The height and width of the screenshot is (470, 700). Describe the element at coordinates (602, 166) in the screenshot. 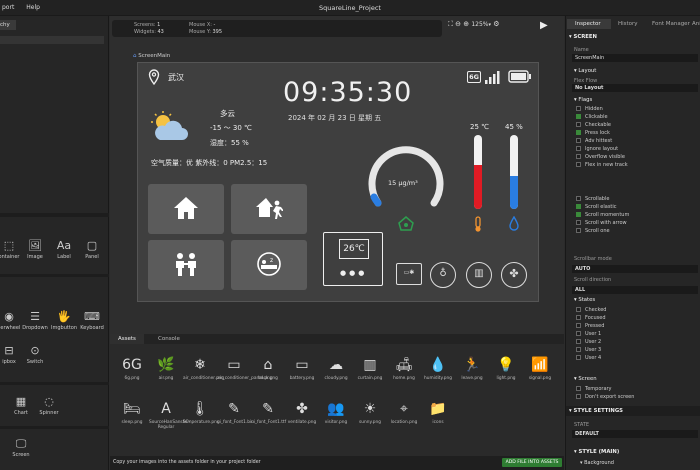

I see `flag-row: Flex in new track` at that location.